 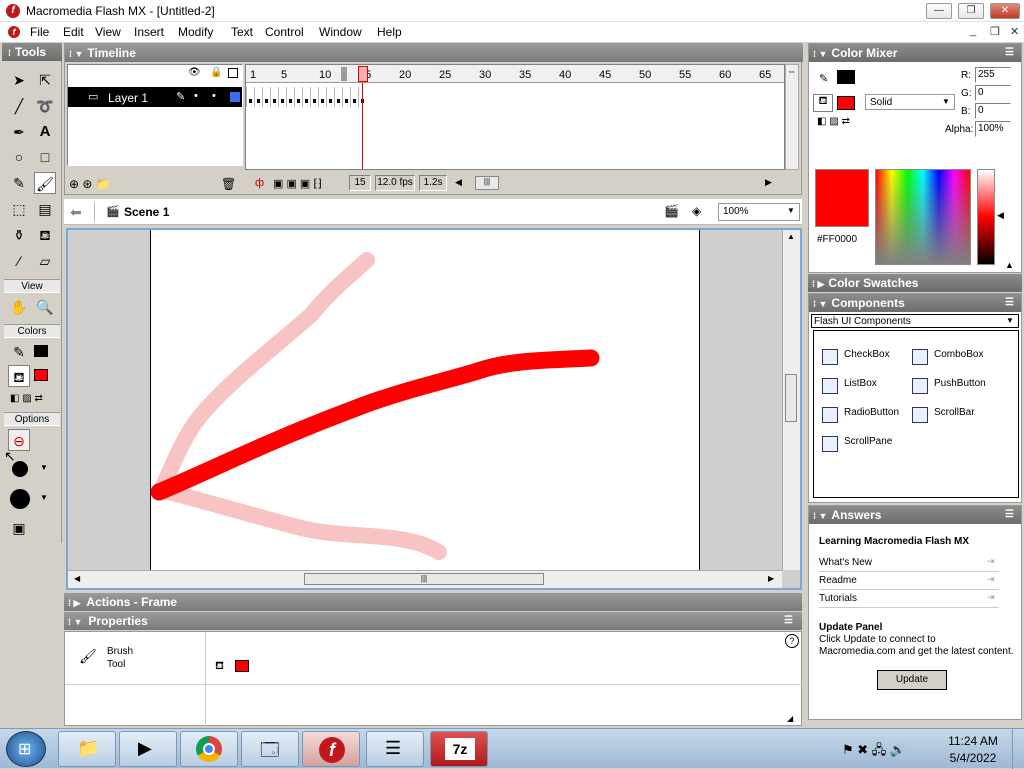 I want to click on rectangle-tool-icon: □, so click(x=45, y=157).